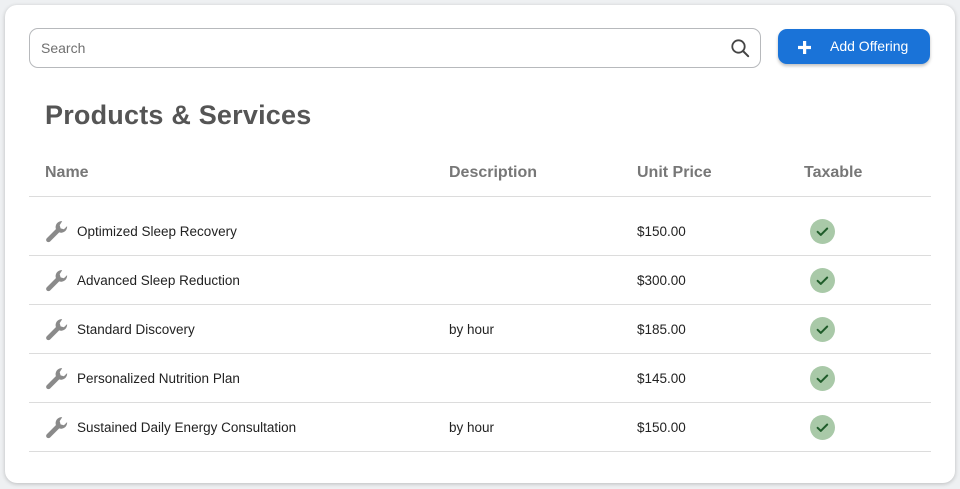 This screenshot has height=489, width=960. I want to click on column-header-name: Name, so click(67, 173).